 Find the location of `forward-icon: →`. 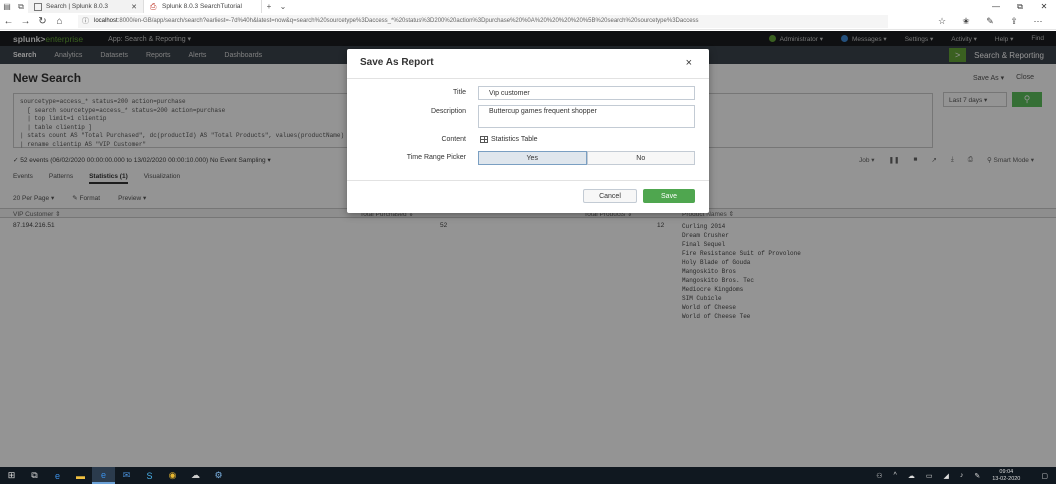

forward-icon: → is located at coordinates (25, 21).